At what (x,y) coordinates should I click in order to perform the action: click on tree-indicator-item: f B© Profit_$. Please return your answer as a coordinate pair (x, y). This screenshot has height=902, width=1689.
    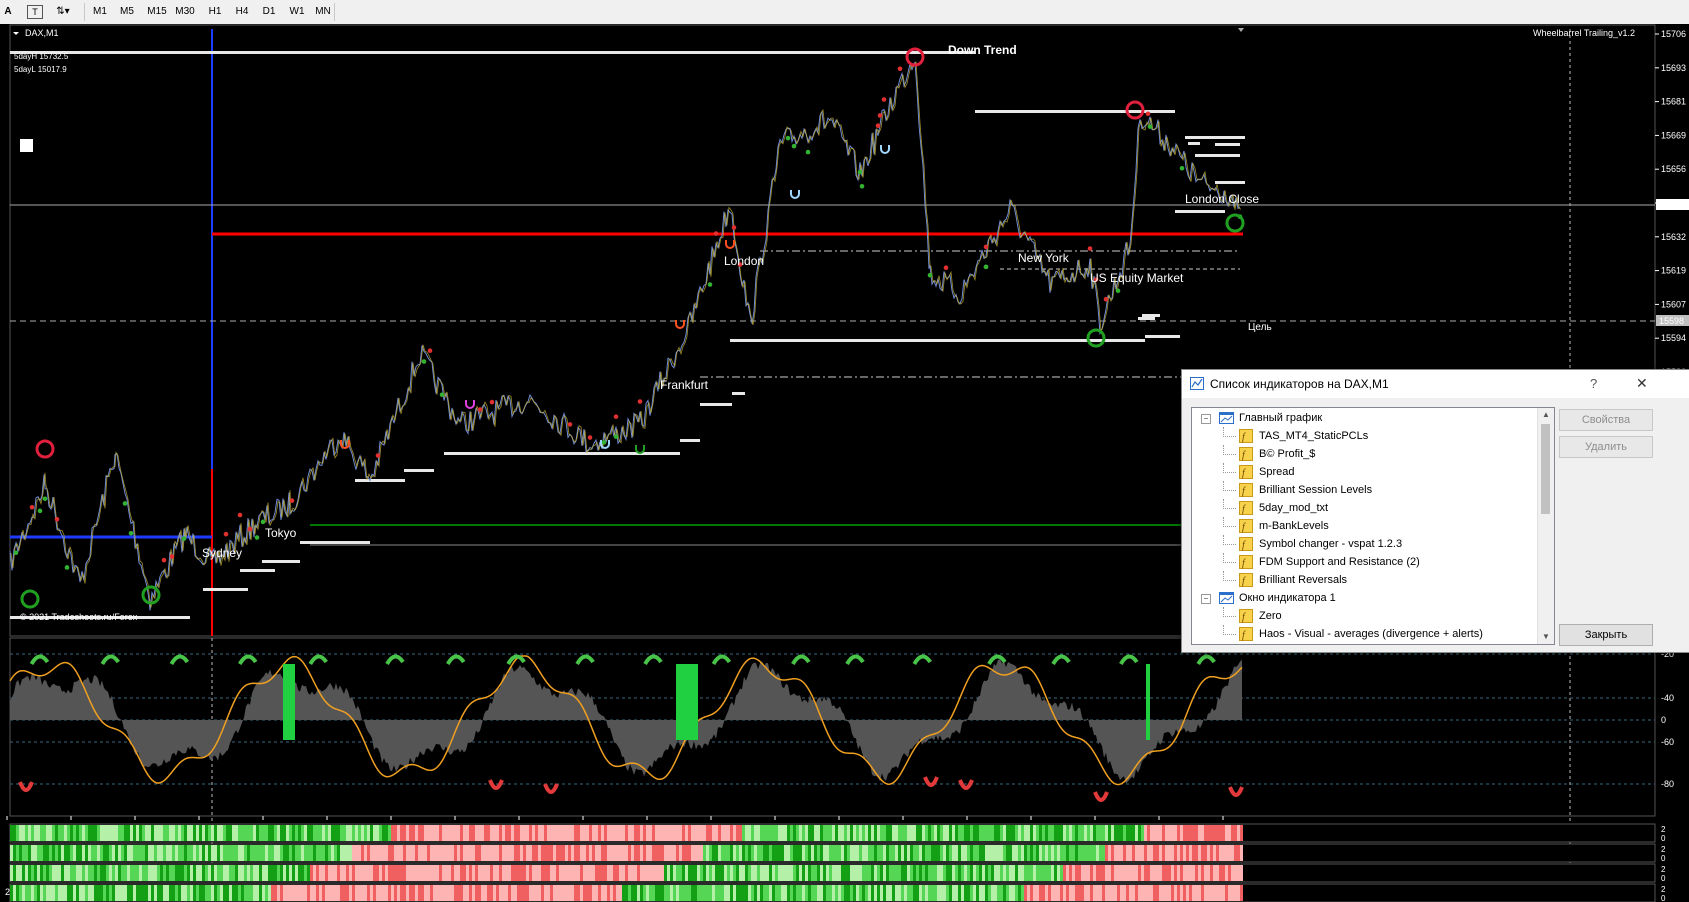
    Looking at the image, I should click on (1362, 454).